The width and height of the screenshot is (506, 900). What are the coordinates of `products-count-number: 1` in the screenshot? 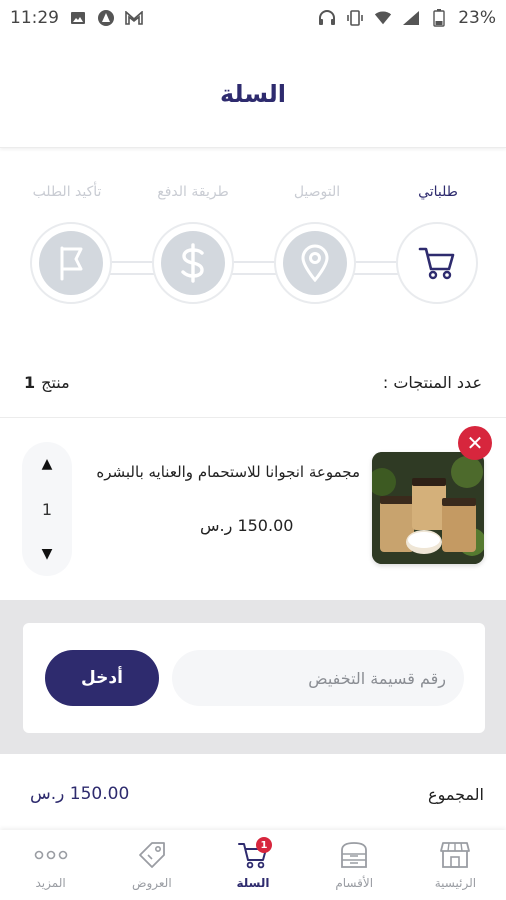 It's located at (30, 382).